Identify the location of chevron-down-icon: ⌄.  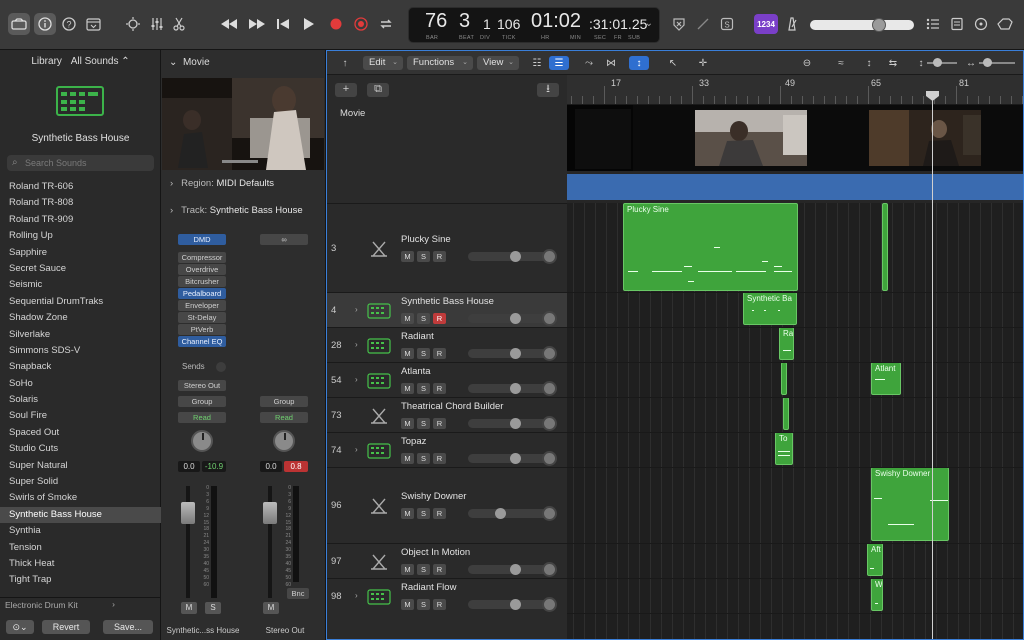
(649, 23).